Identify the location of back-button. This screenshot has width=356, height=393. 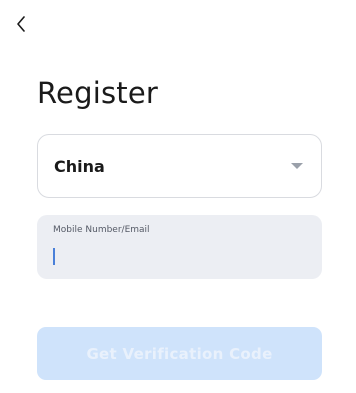
(21, 24).